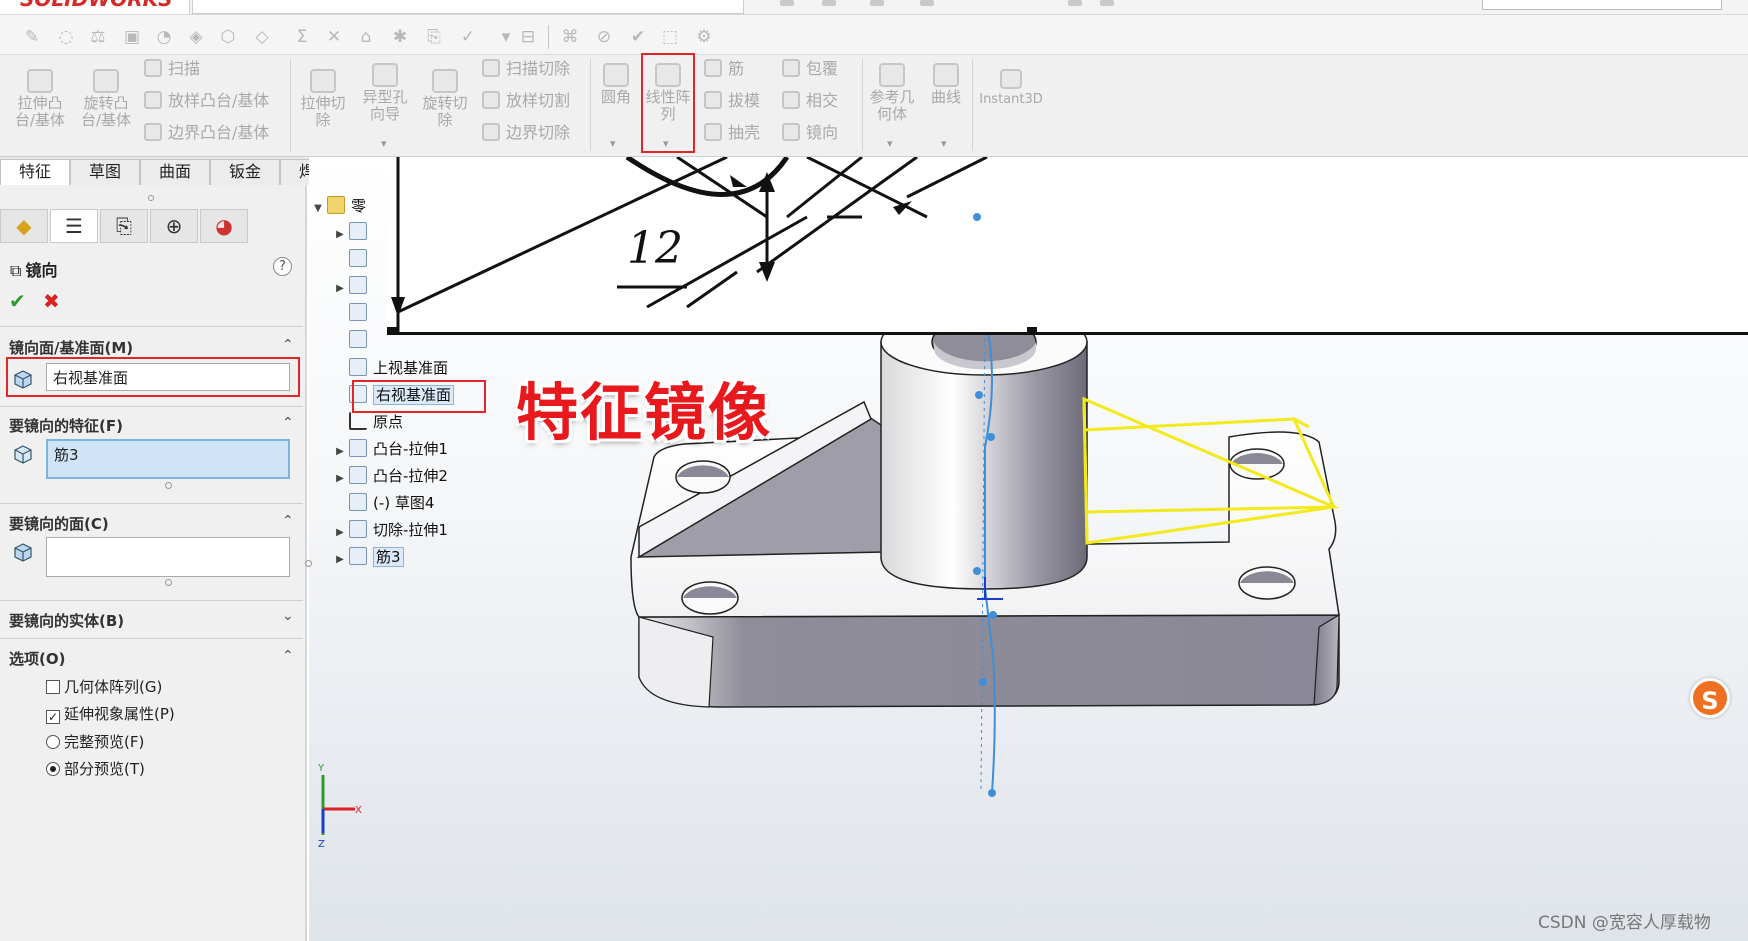 The width and height of the screenshot is (1748, 941). Describe the element at coordinates (228, 37) in the screenshot. I see `geometry-analysis-icon: ⬡` at that location.